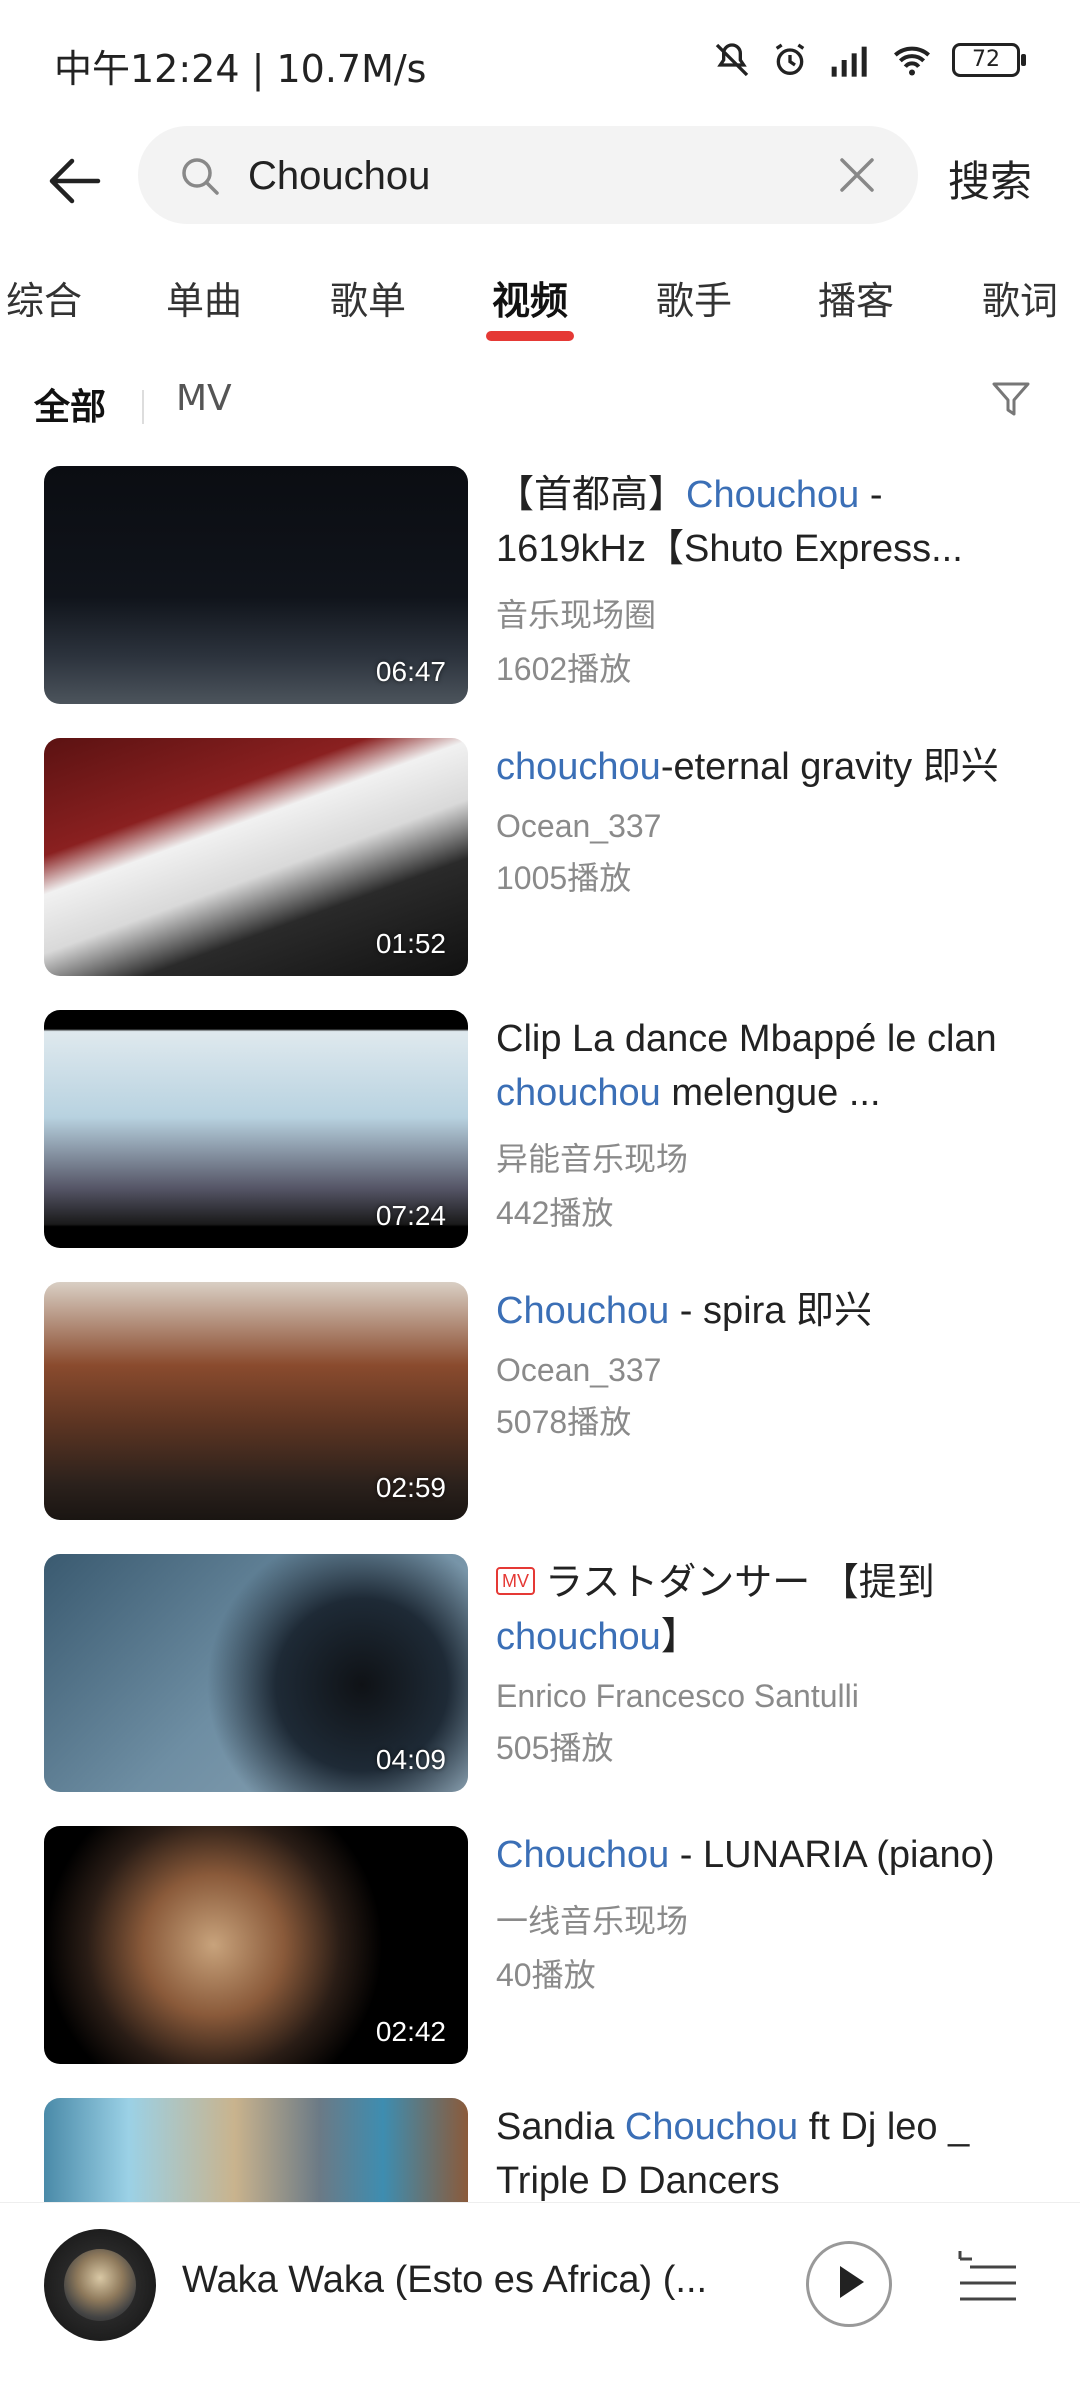 This screenshot has height=2401, width=1080. What do you see at coordinates (564, 878) in the screenshot?
I see `video-plays: 1005播放` at bounding box center [564, 878].